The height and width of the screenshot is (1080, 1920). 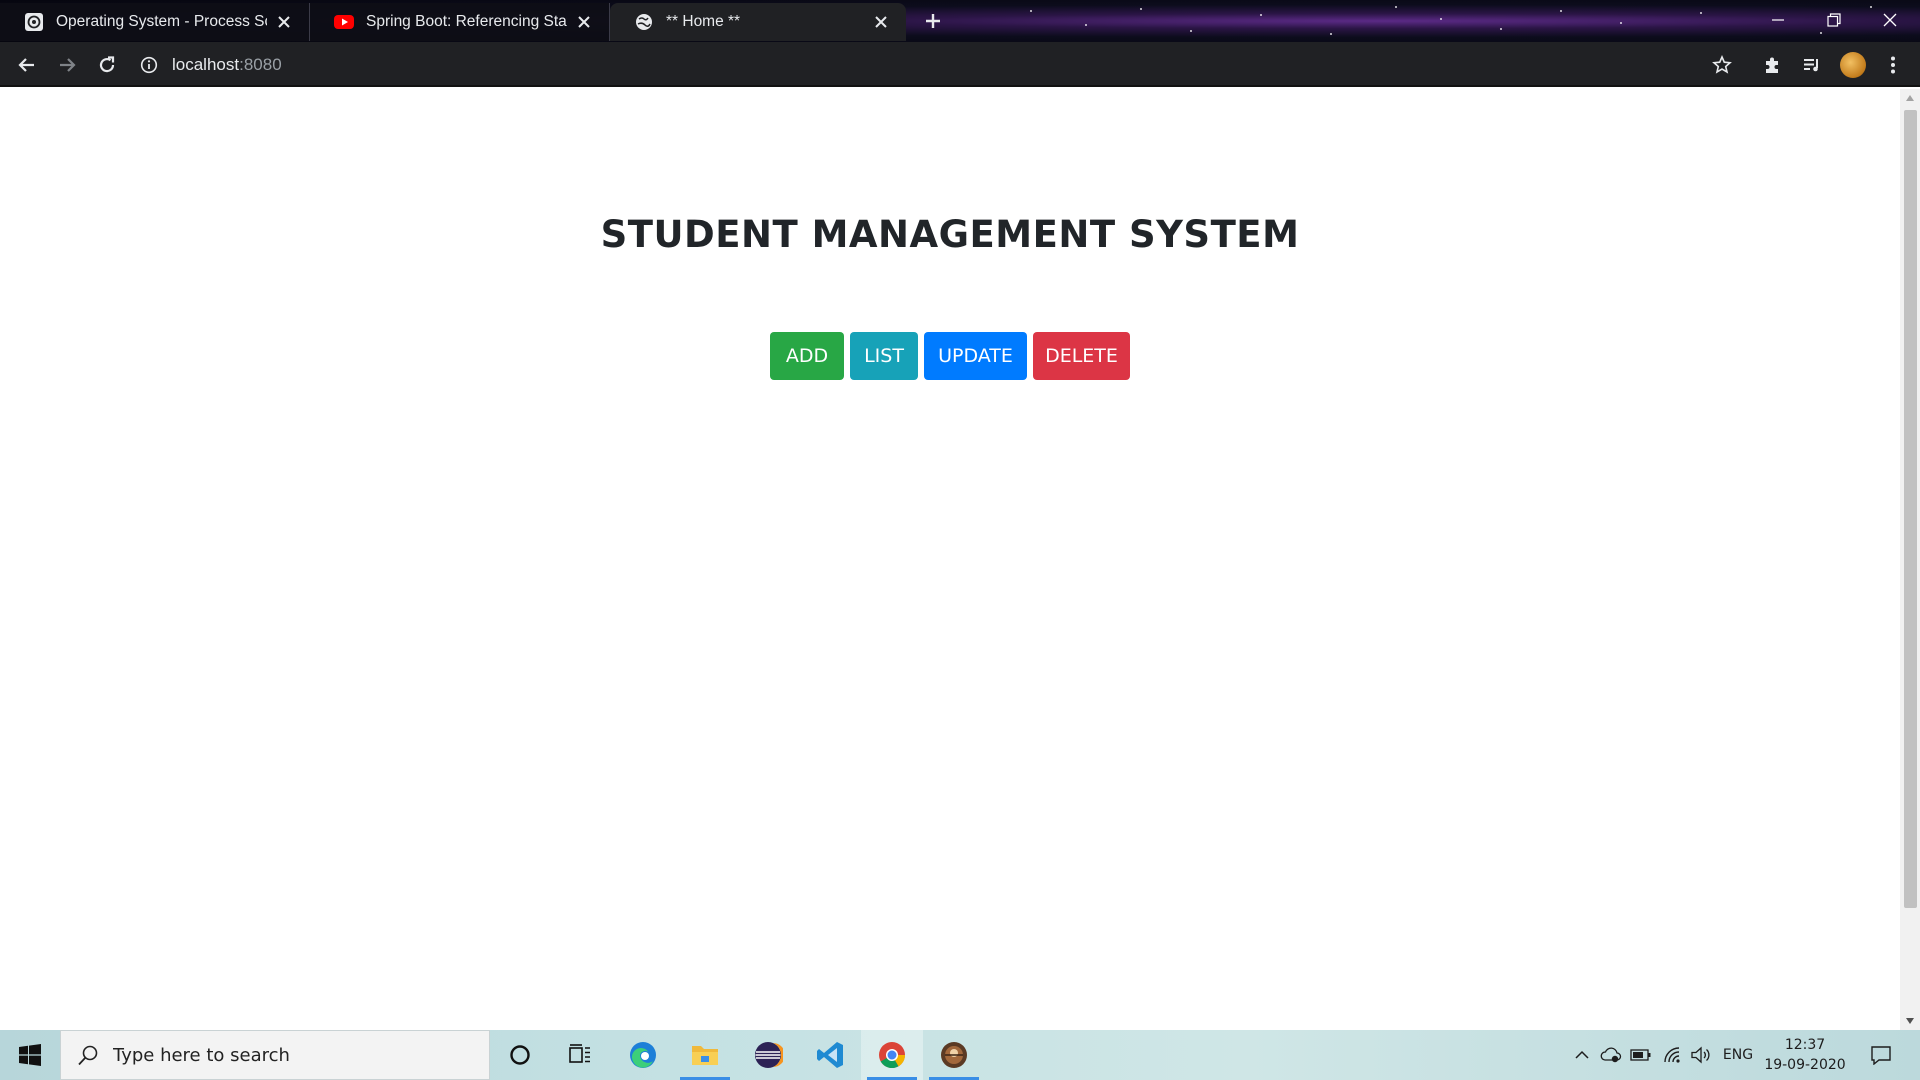 I want to click on scroll-down-arrow, so click(x=1910, y=1021).